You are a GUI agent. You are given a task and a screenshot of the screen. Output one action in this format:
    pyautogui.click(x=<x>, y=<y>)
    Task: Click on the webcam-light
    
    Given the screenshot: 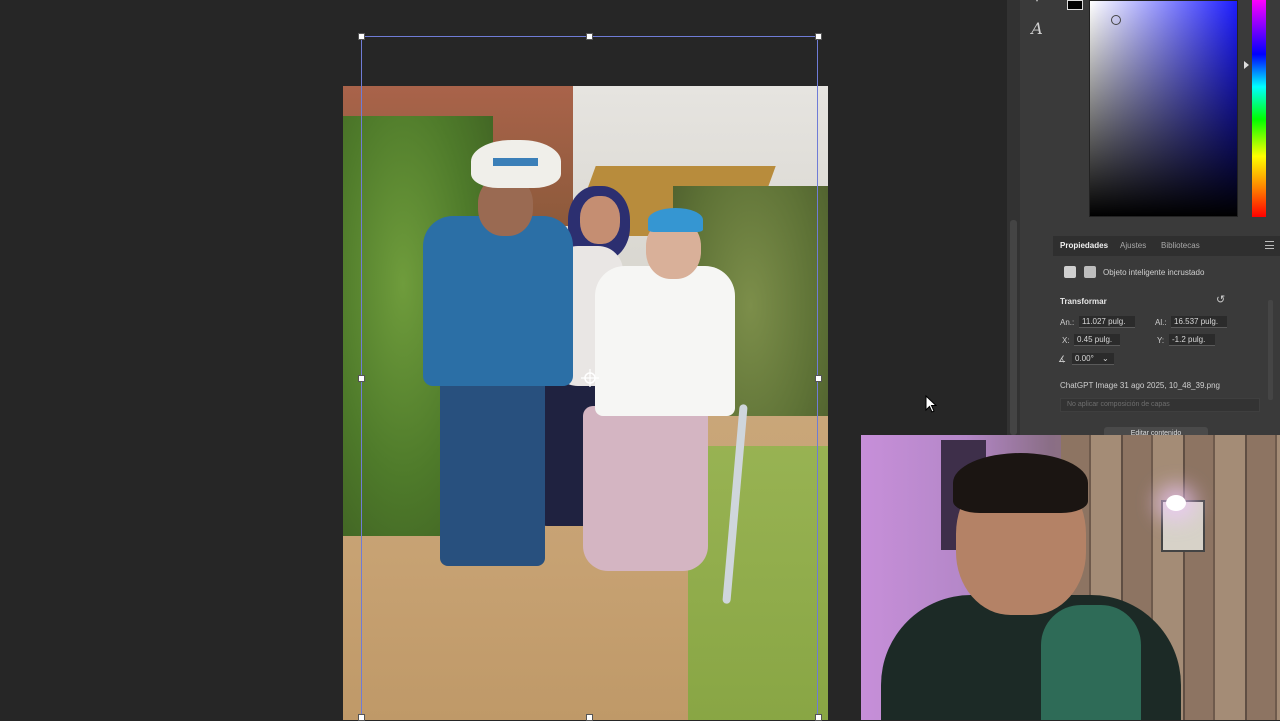 What is the action you would take?
    pyautogui.click(x=1176, y=503)
    